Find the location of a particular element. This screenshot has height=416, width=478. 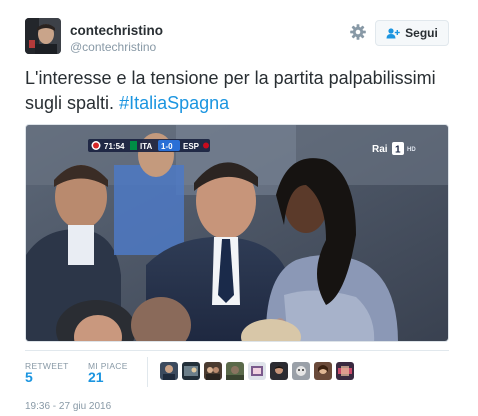

avatar-image is located at coordinates (43, 36).